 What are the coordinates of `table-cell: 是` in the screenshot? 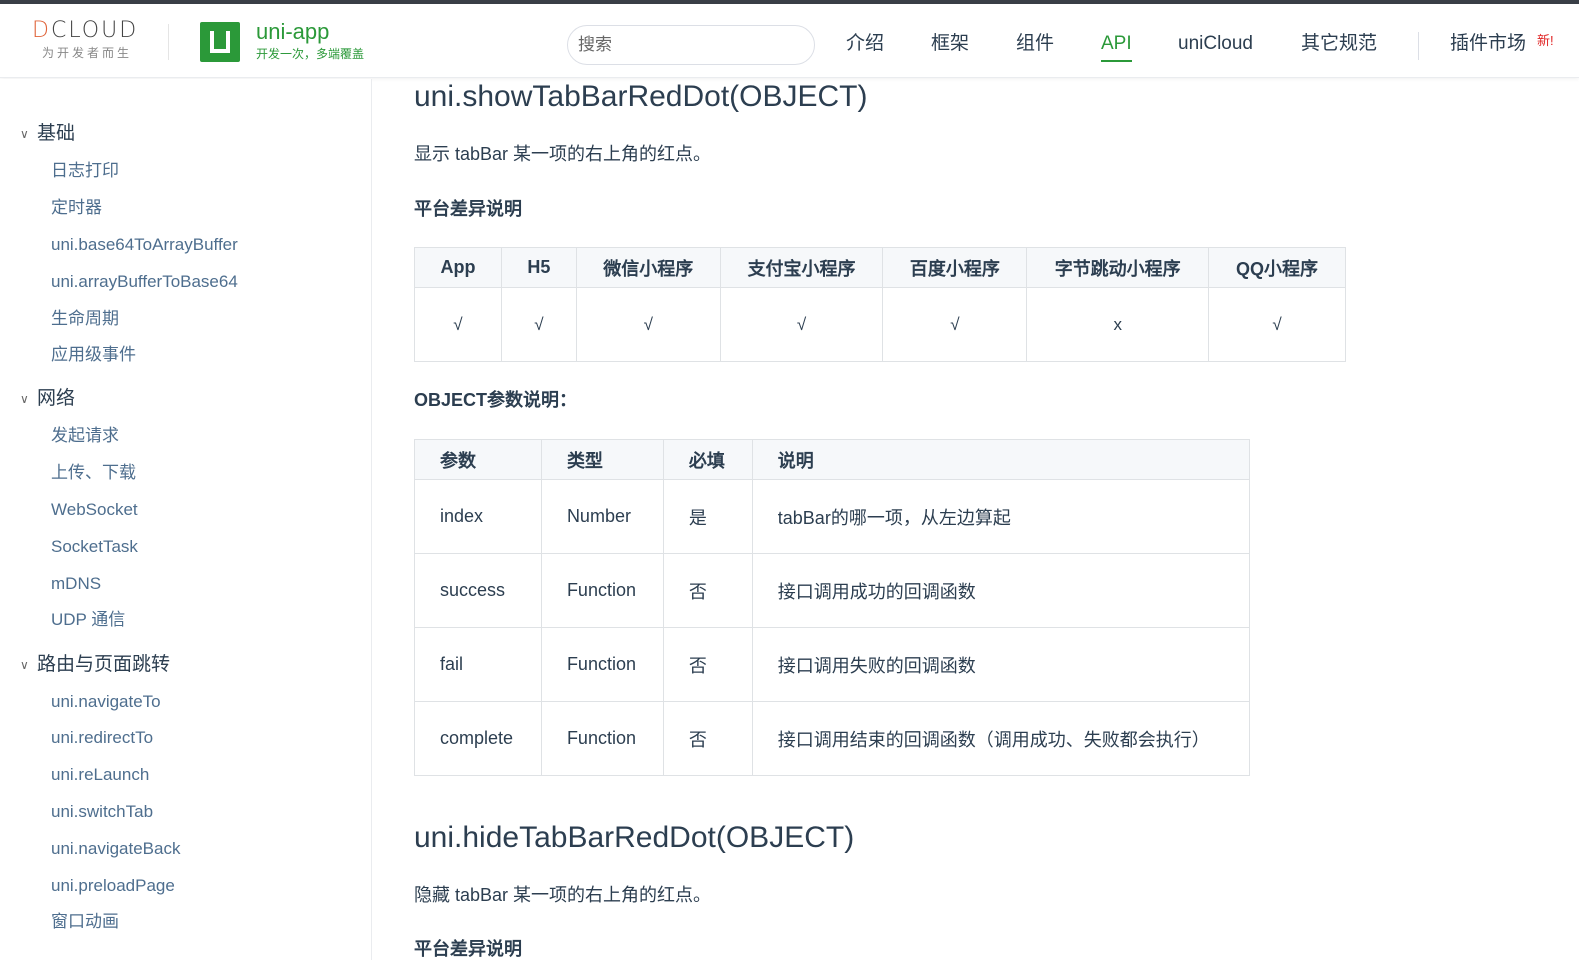 It's located at (707, 516).